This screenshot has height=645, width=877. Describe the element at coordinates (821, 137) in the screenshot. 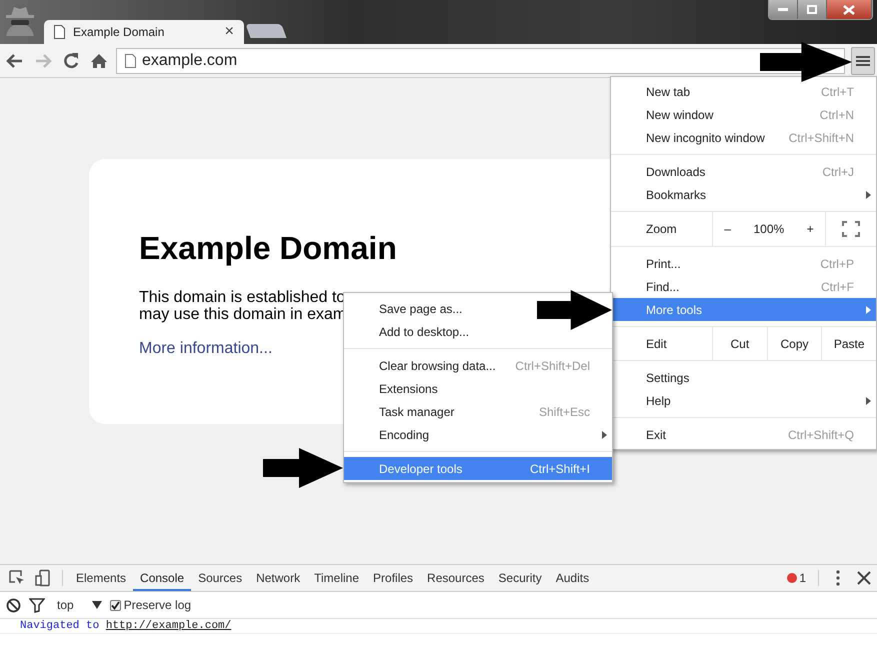

I see `shortcut-label: Ctrl+Shift+N` at that location.